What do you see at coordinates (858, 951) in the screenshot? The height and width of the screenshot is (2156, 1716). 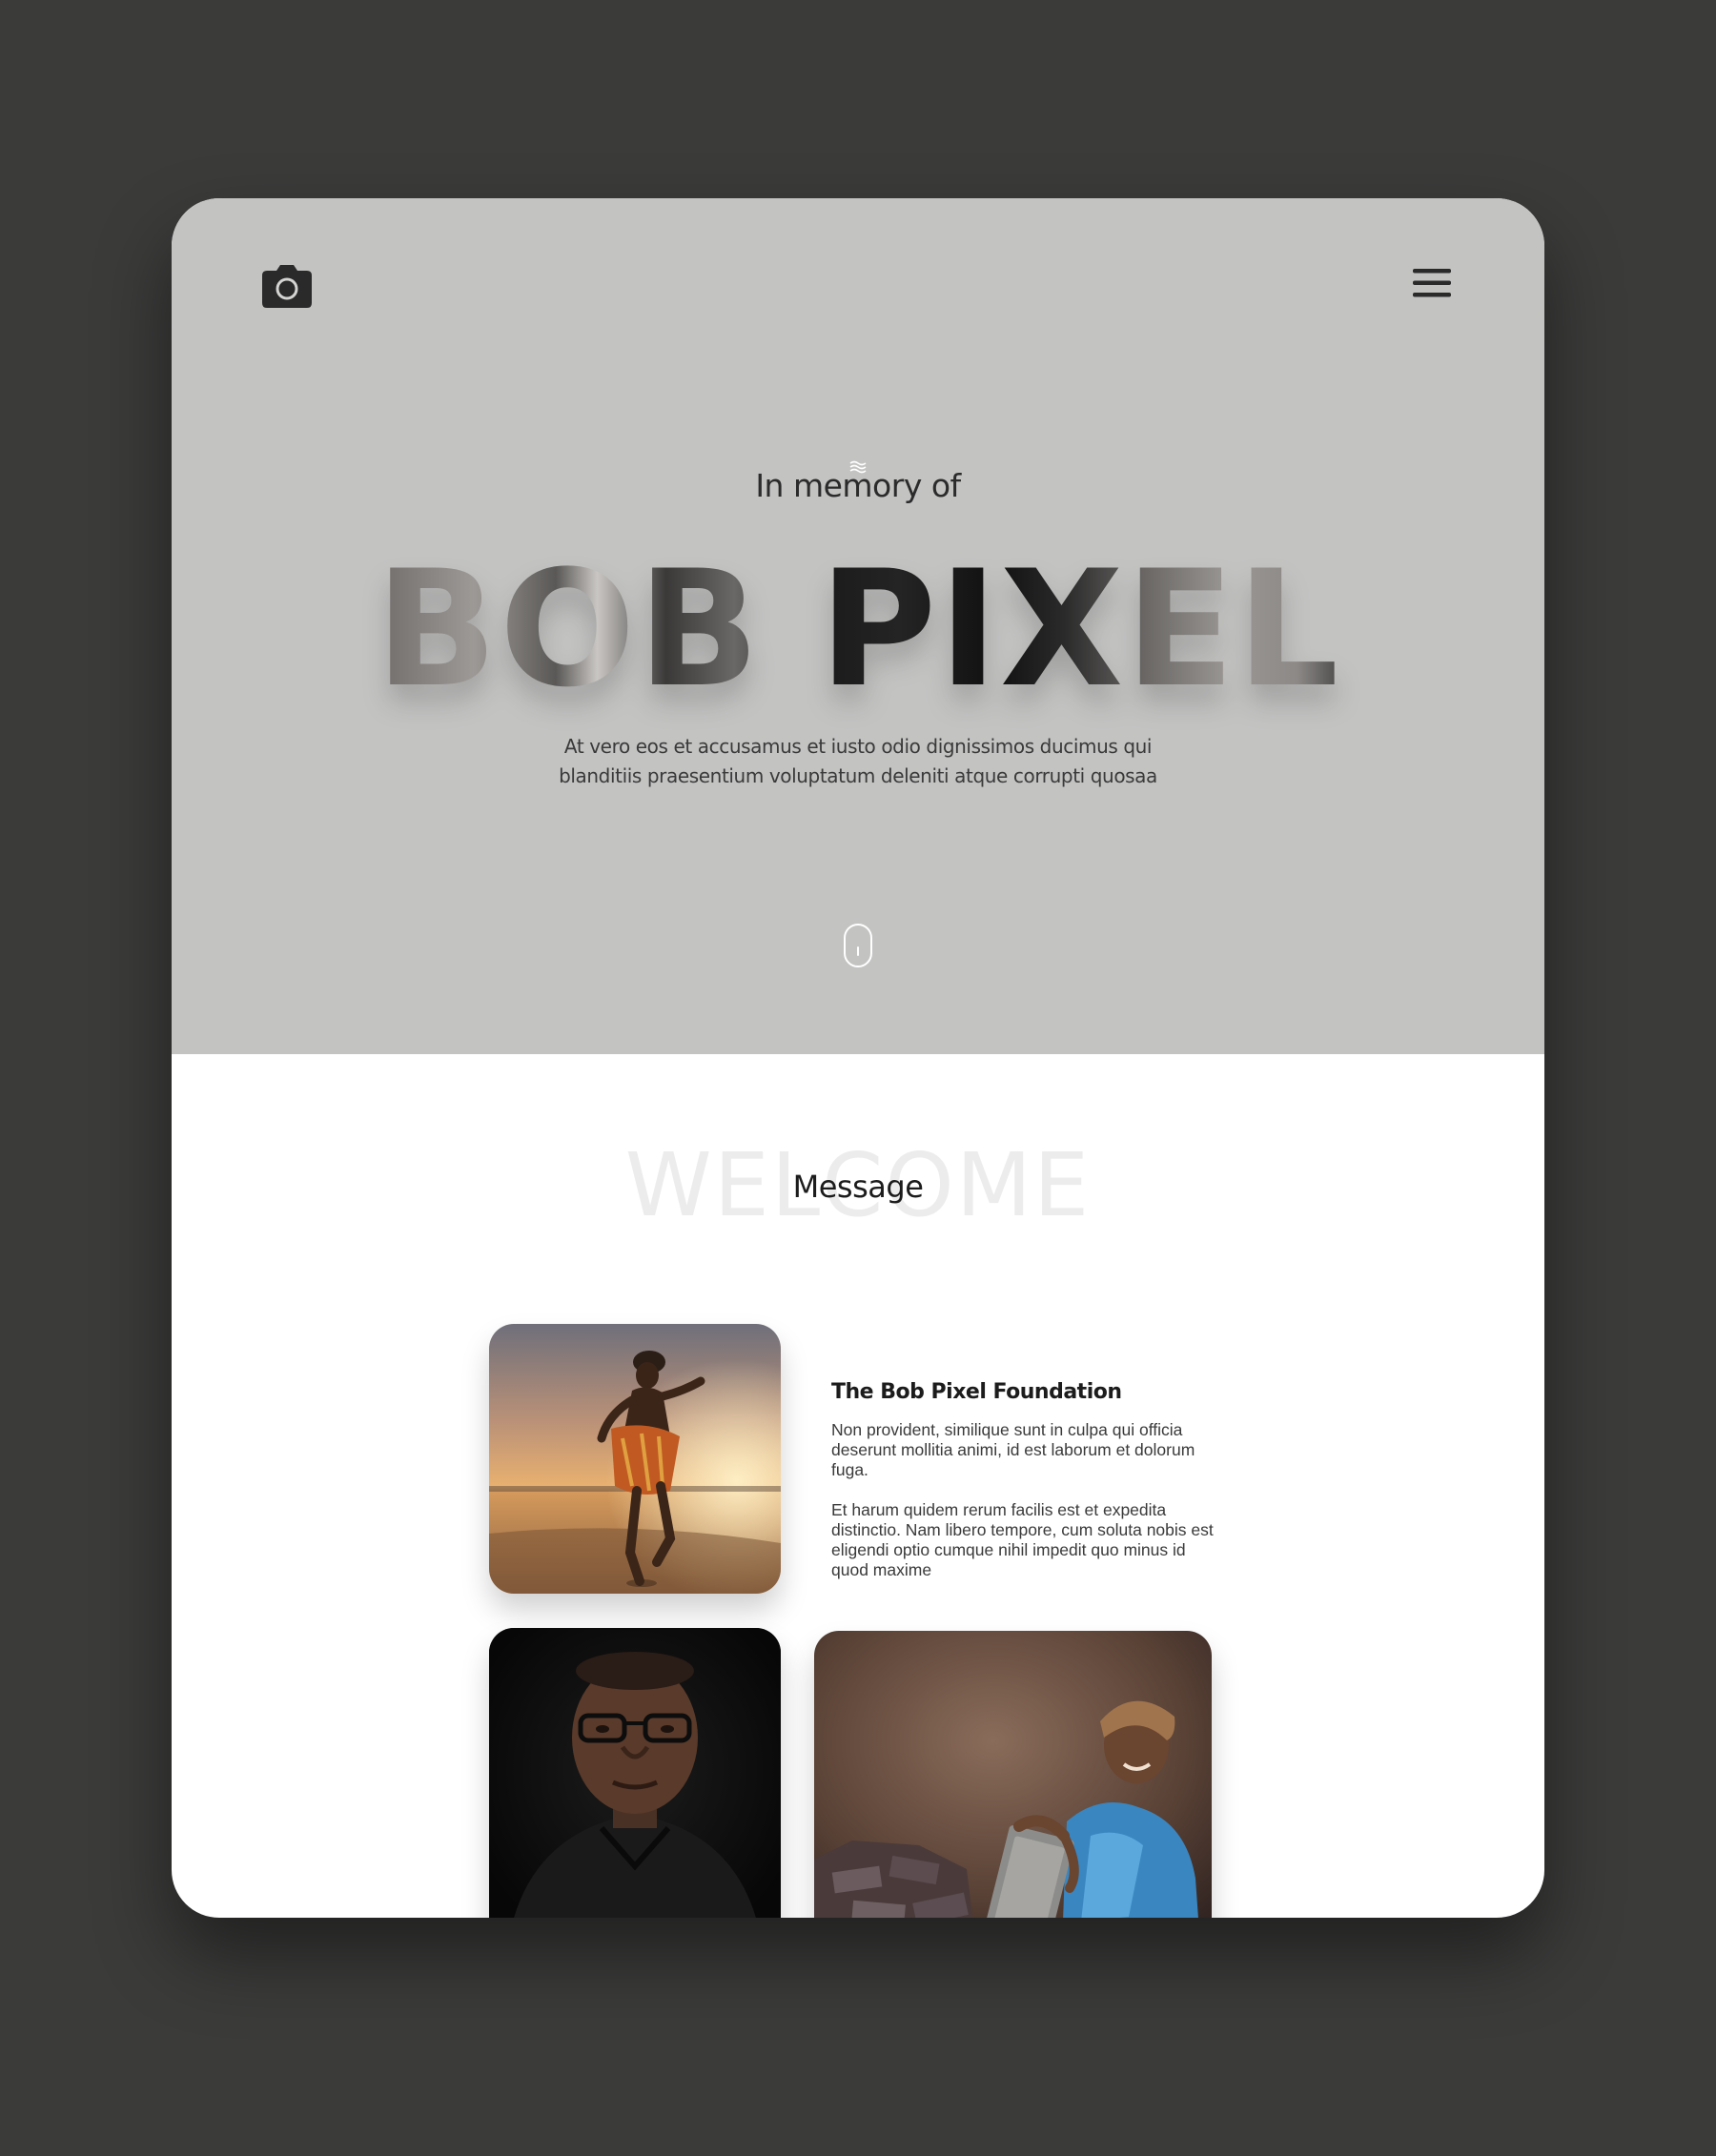 I see `scroll-wheel-indicator` at bounding box center [858, 951].